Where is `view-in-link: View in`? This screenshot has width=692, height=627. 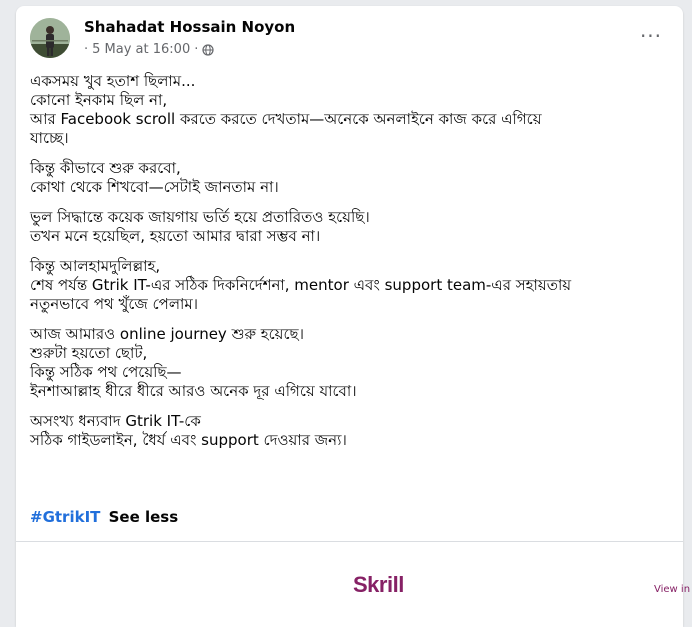
view-in-link: View in is located at coordinates (672, 589).